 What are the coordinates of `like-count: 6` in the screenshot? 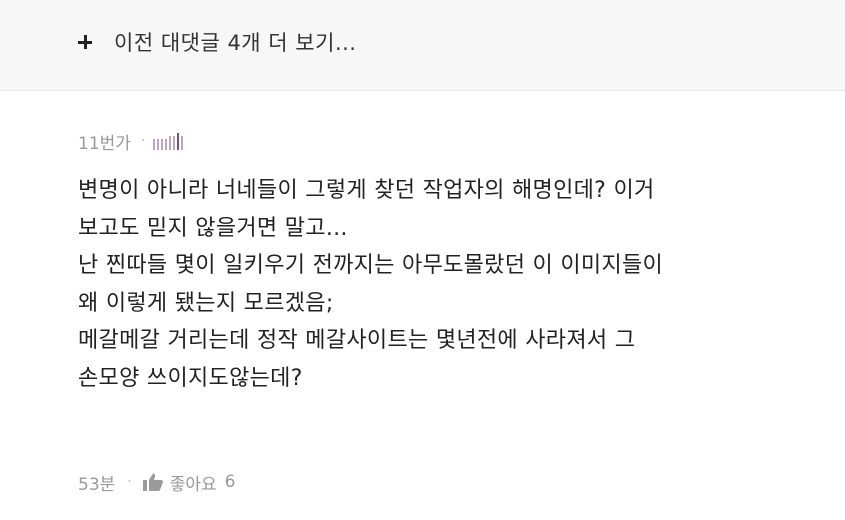 It's located at (230, 482).